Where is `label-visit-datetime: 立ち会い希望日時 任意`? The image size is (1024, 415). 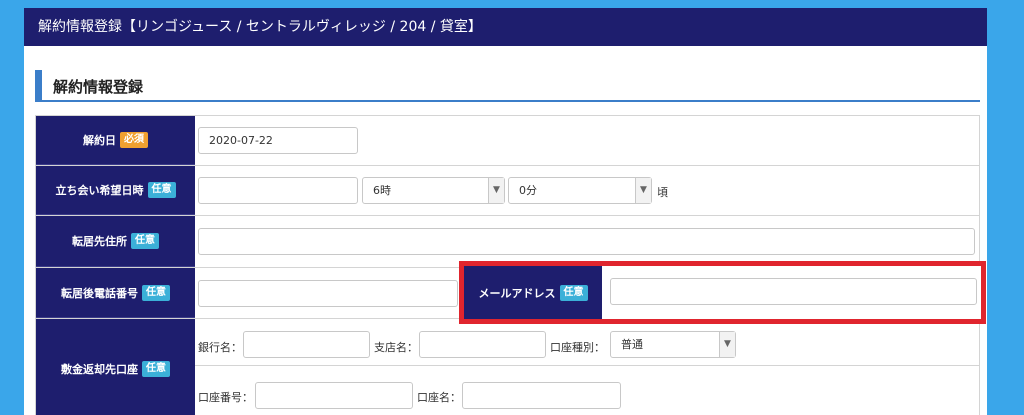
label-visit-datetime: 立ち会い希望日時 任意 is located at coordinates (115, 190).